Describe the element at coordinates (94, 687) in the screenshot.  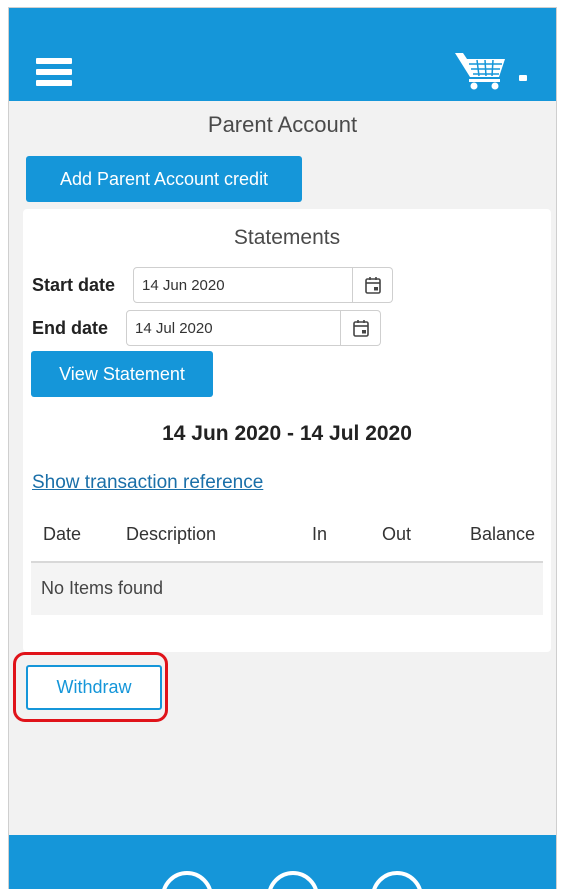
I see `withdraw-button: Withdraw` at that location.